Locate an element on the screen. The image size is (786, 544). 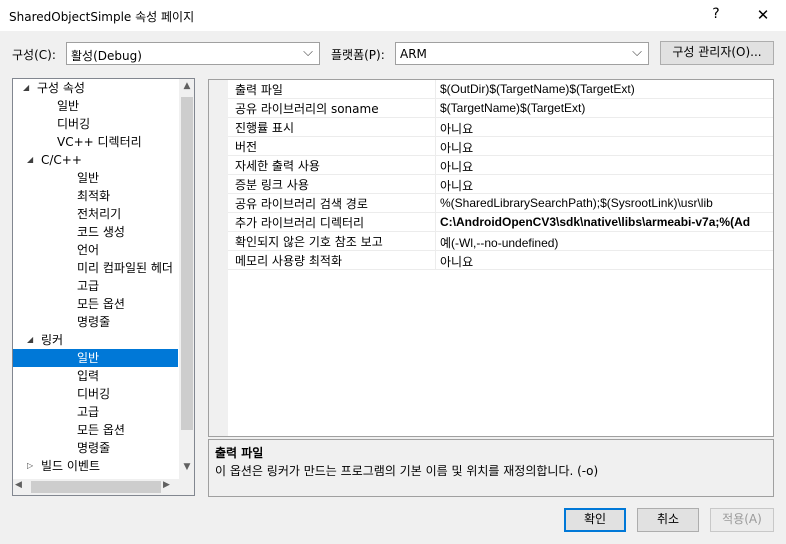
property-row: 진행률 표시 아니요 is located at coordinates (500, 127).